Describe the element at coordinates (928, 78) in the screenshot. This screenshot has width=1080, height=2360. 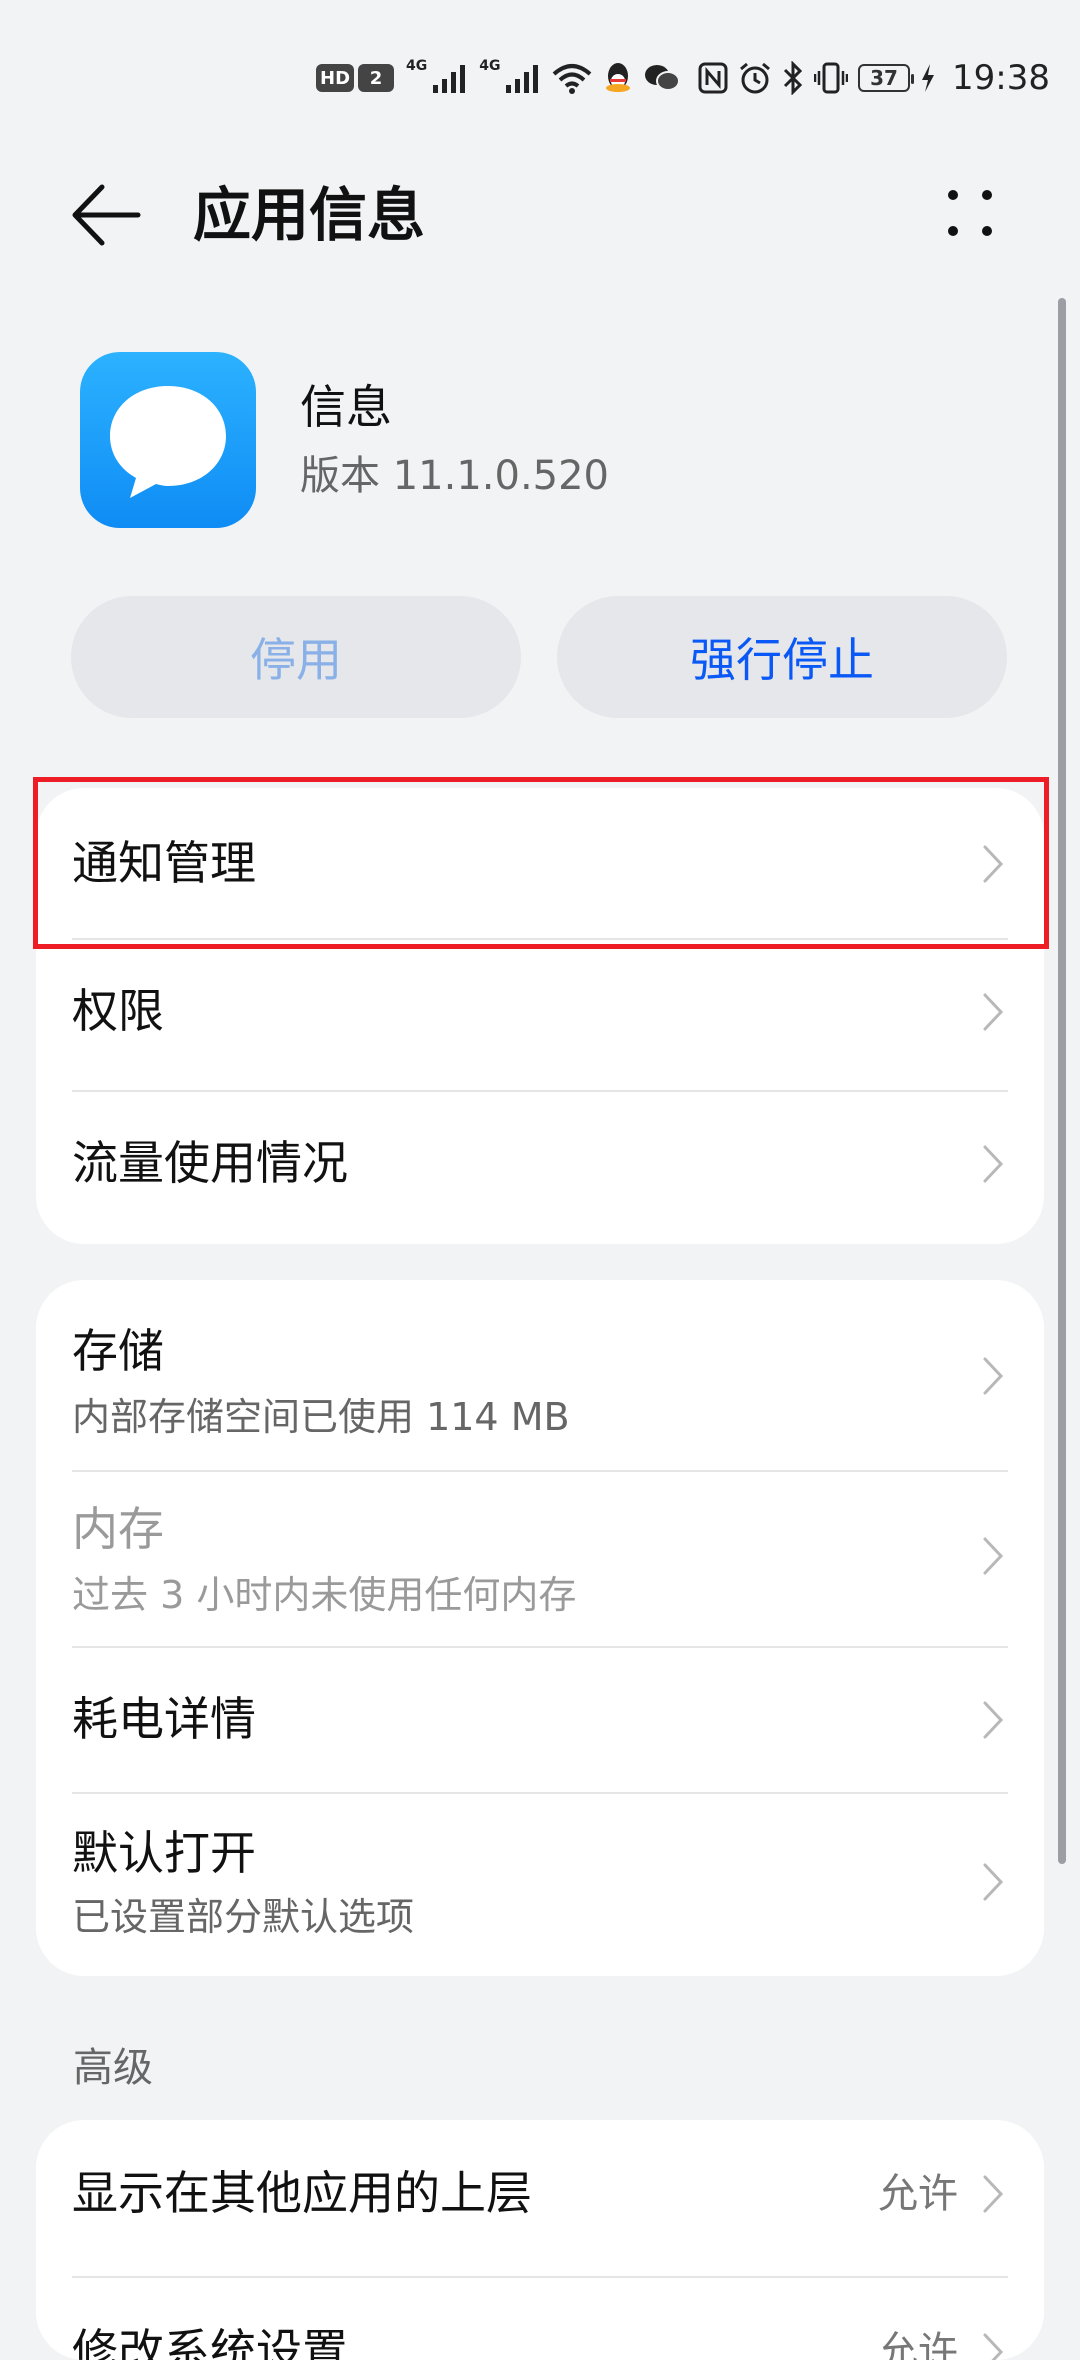
I see `charging-icon` at that location.